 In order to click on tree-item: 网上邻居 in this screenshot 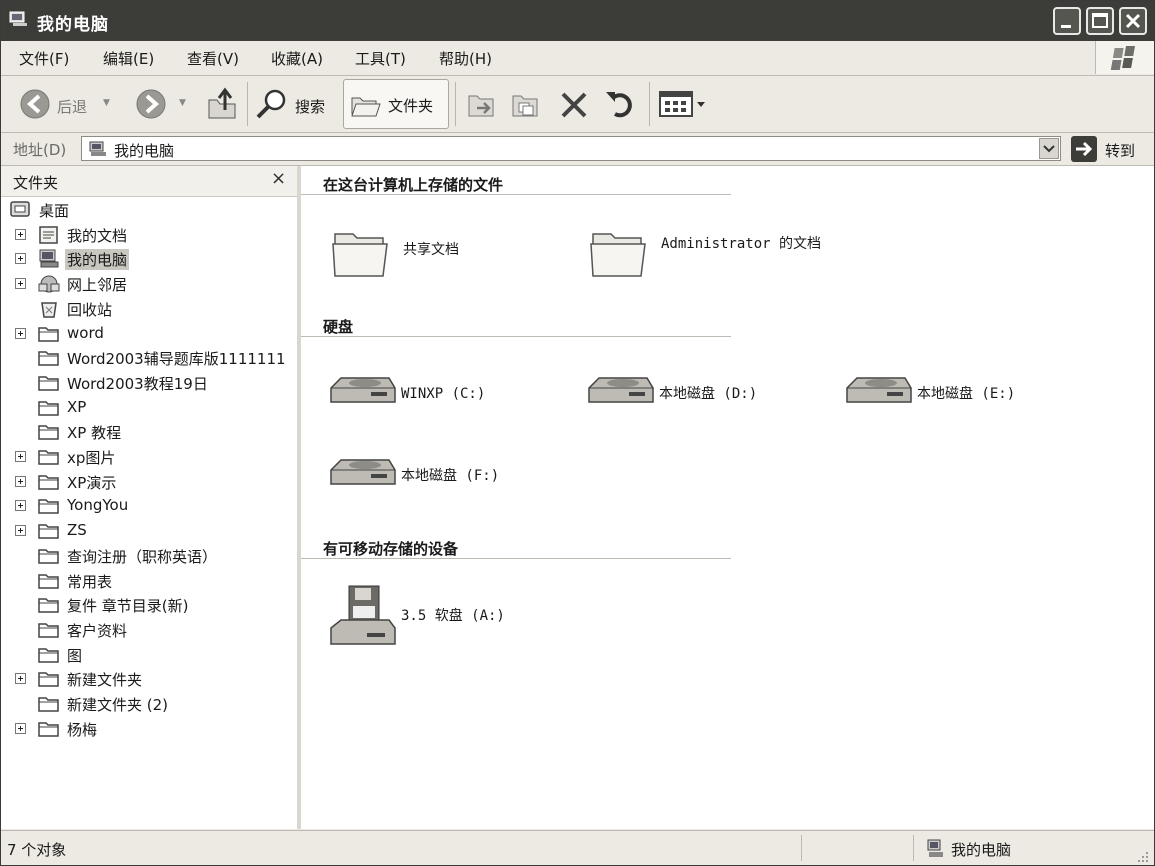, I will do `click(149, 284)`.